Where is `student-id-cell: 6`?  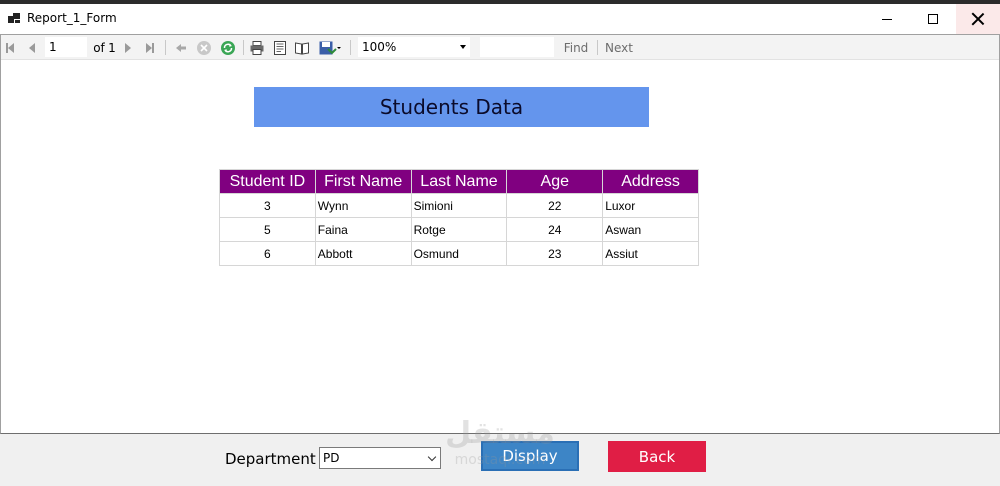 student-id-cell: 6 is located at coordinates (267, 253).